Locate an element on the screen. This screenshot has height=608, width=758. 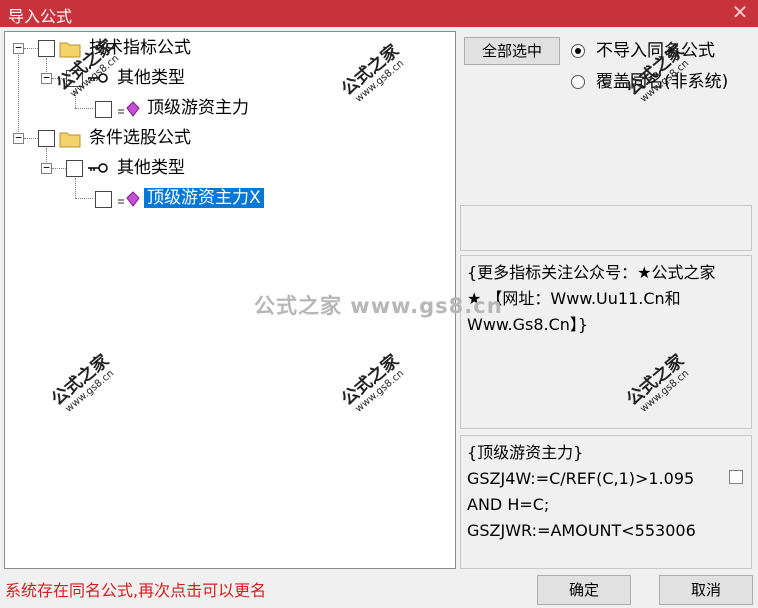
tree-node-label: 技术指标公式 is located at coordinates (140, 48).